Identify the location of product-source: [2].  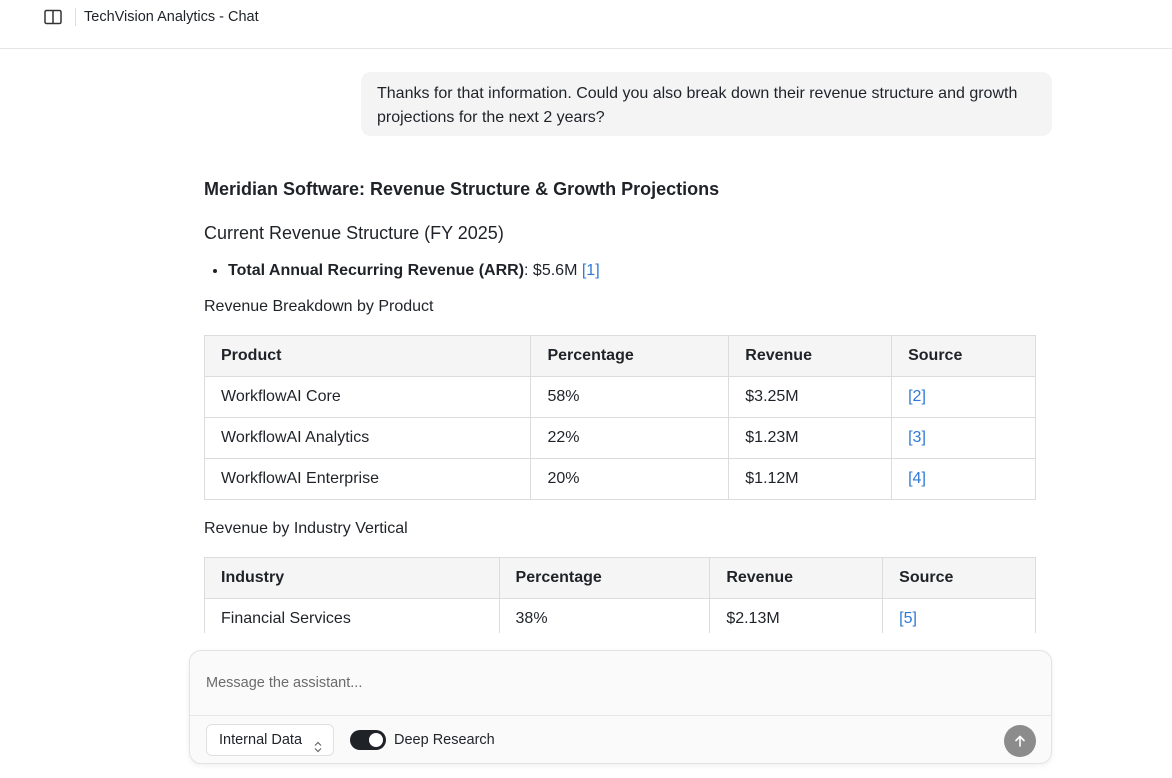
(963, 397).